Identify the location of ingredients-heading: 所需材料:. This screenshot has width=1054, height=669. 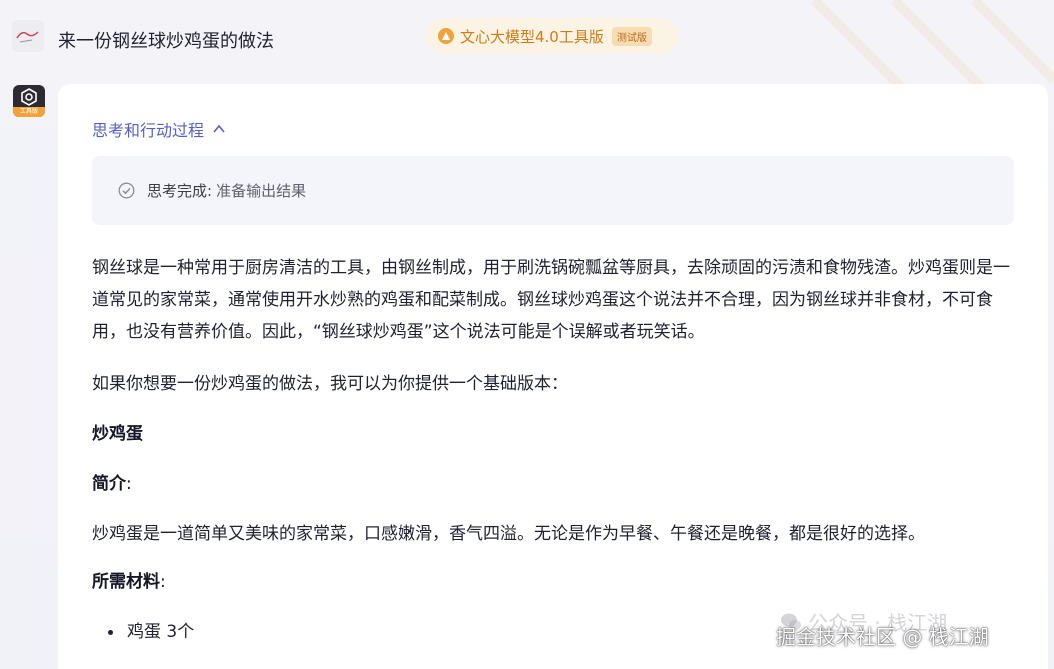
(129, 582).